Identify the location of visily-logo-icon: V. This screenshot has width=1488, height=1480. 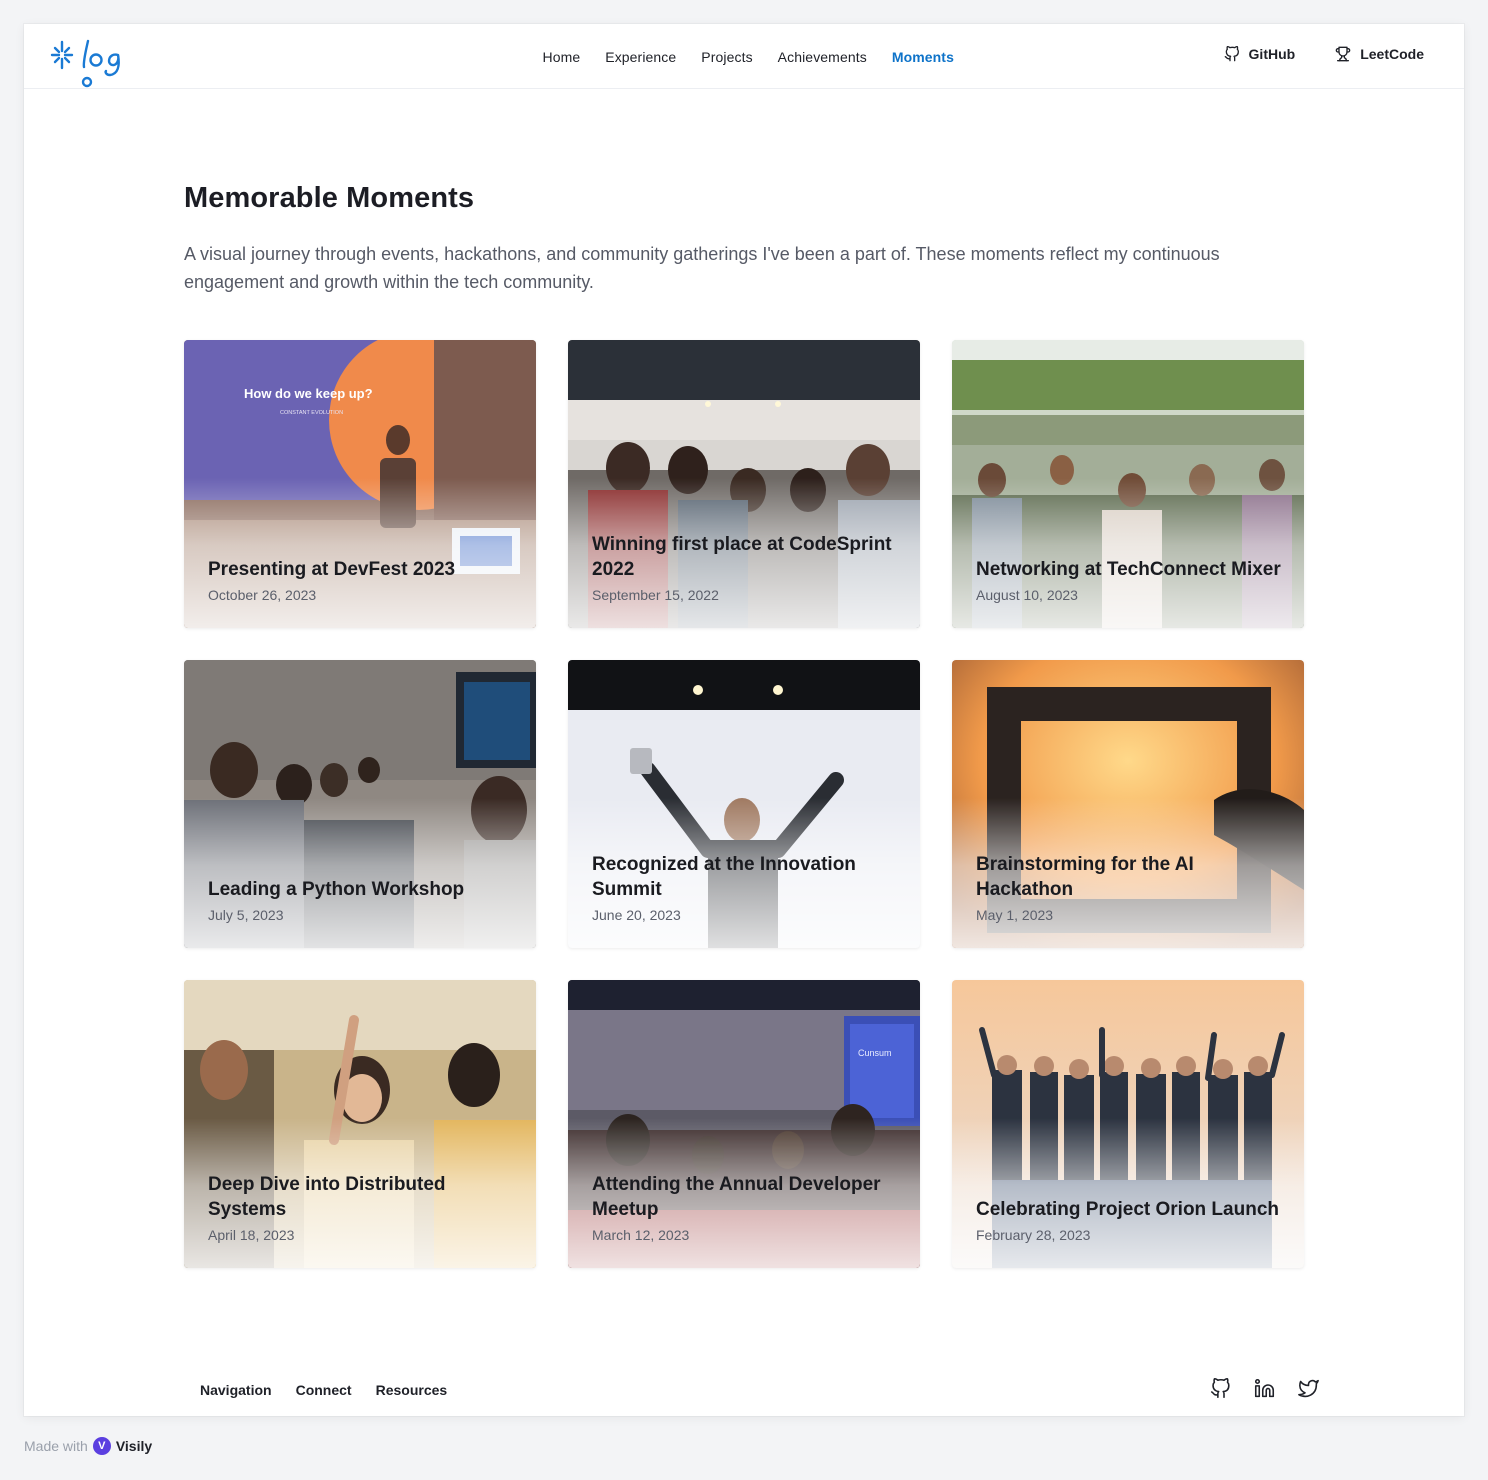
(101, 1446).